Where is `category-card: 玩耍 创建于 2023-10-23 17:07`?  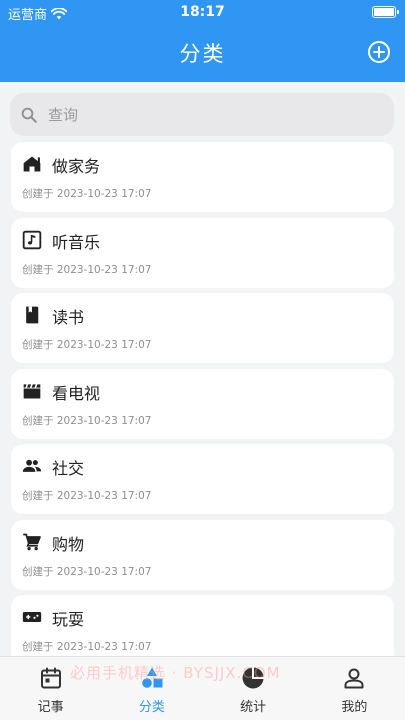 category-card: 玩耍 创建于 2023-10-23 17:07 is located at coordinates (202, 630).